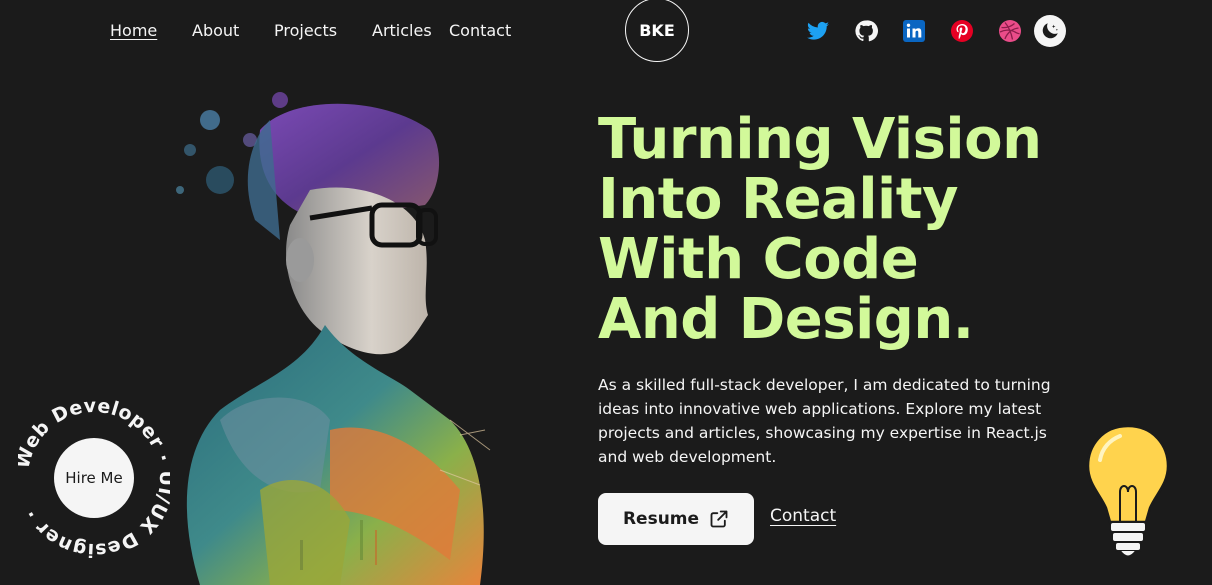 The width and height of the screenshot is (1212, 585). Describe the element at coordinates (914, 31) in the screenshot. I see `linkedin-icon` at that location.